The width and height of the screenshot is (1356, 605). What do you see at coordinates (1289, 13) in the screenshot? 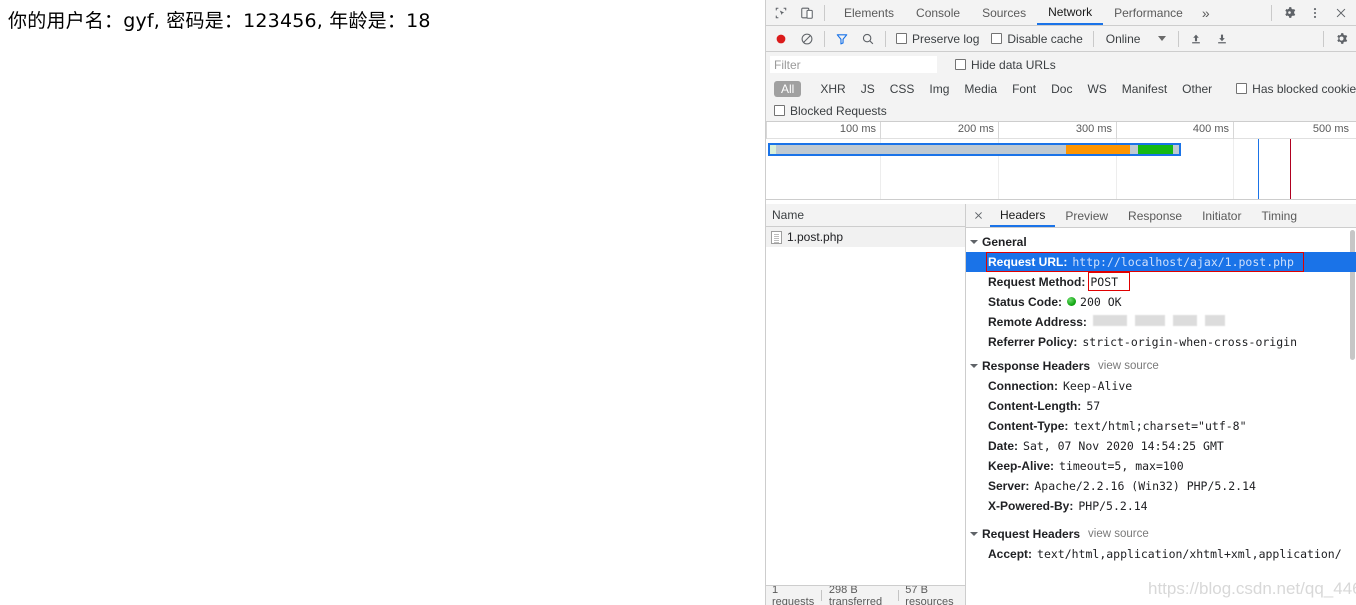
I see `gear-icon` at bounding box center [1289, 13].